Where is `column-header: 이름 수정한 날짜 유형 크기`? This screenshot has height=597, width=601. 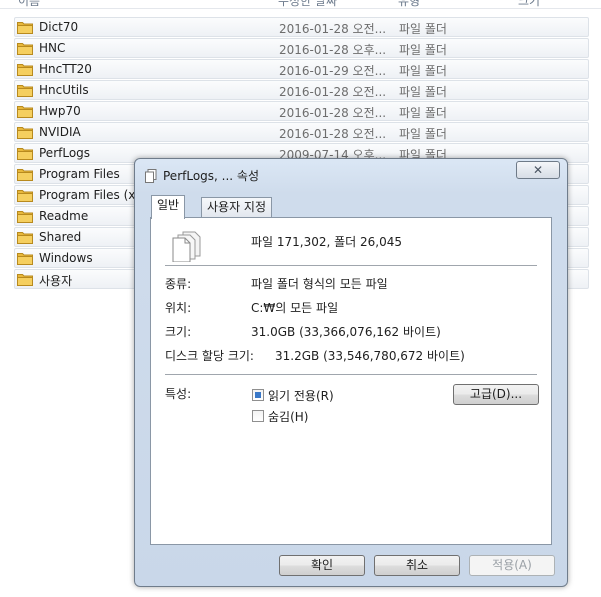 column-header: 이름 수정한 날짜 유형 크기 is located at coordinates (300, 4).